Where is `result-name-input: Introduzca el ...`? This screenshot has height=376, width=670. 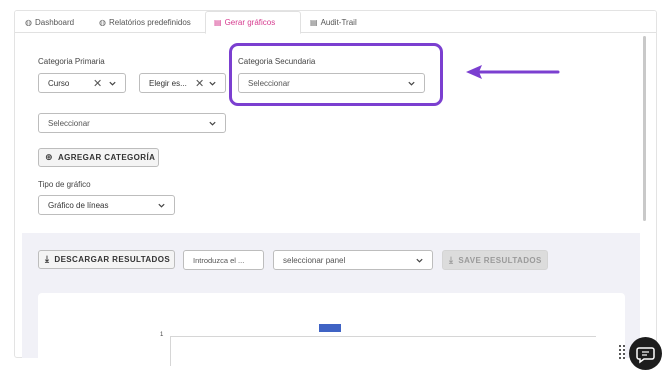
result-name-input: Introduzca el ... is located at coordinates (223, 260).